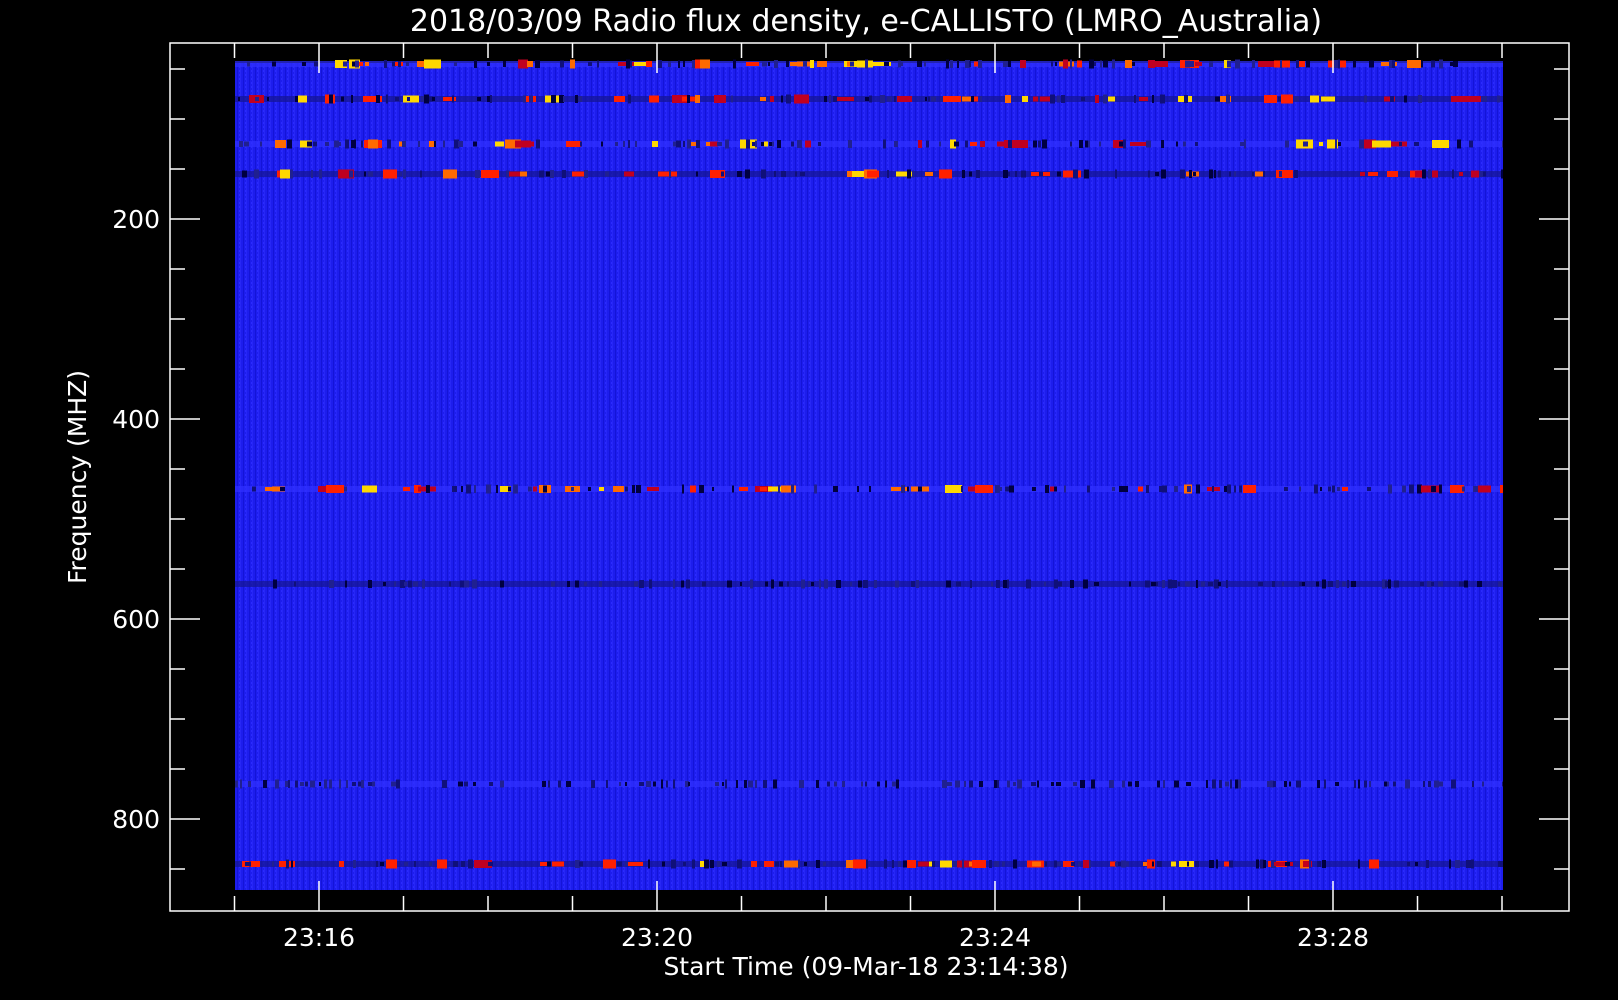 This screenshot has height=1000, width=1618. I want to click on interference-band, so click(869, 864).